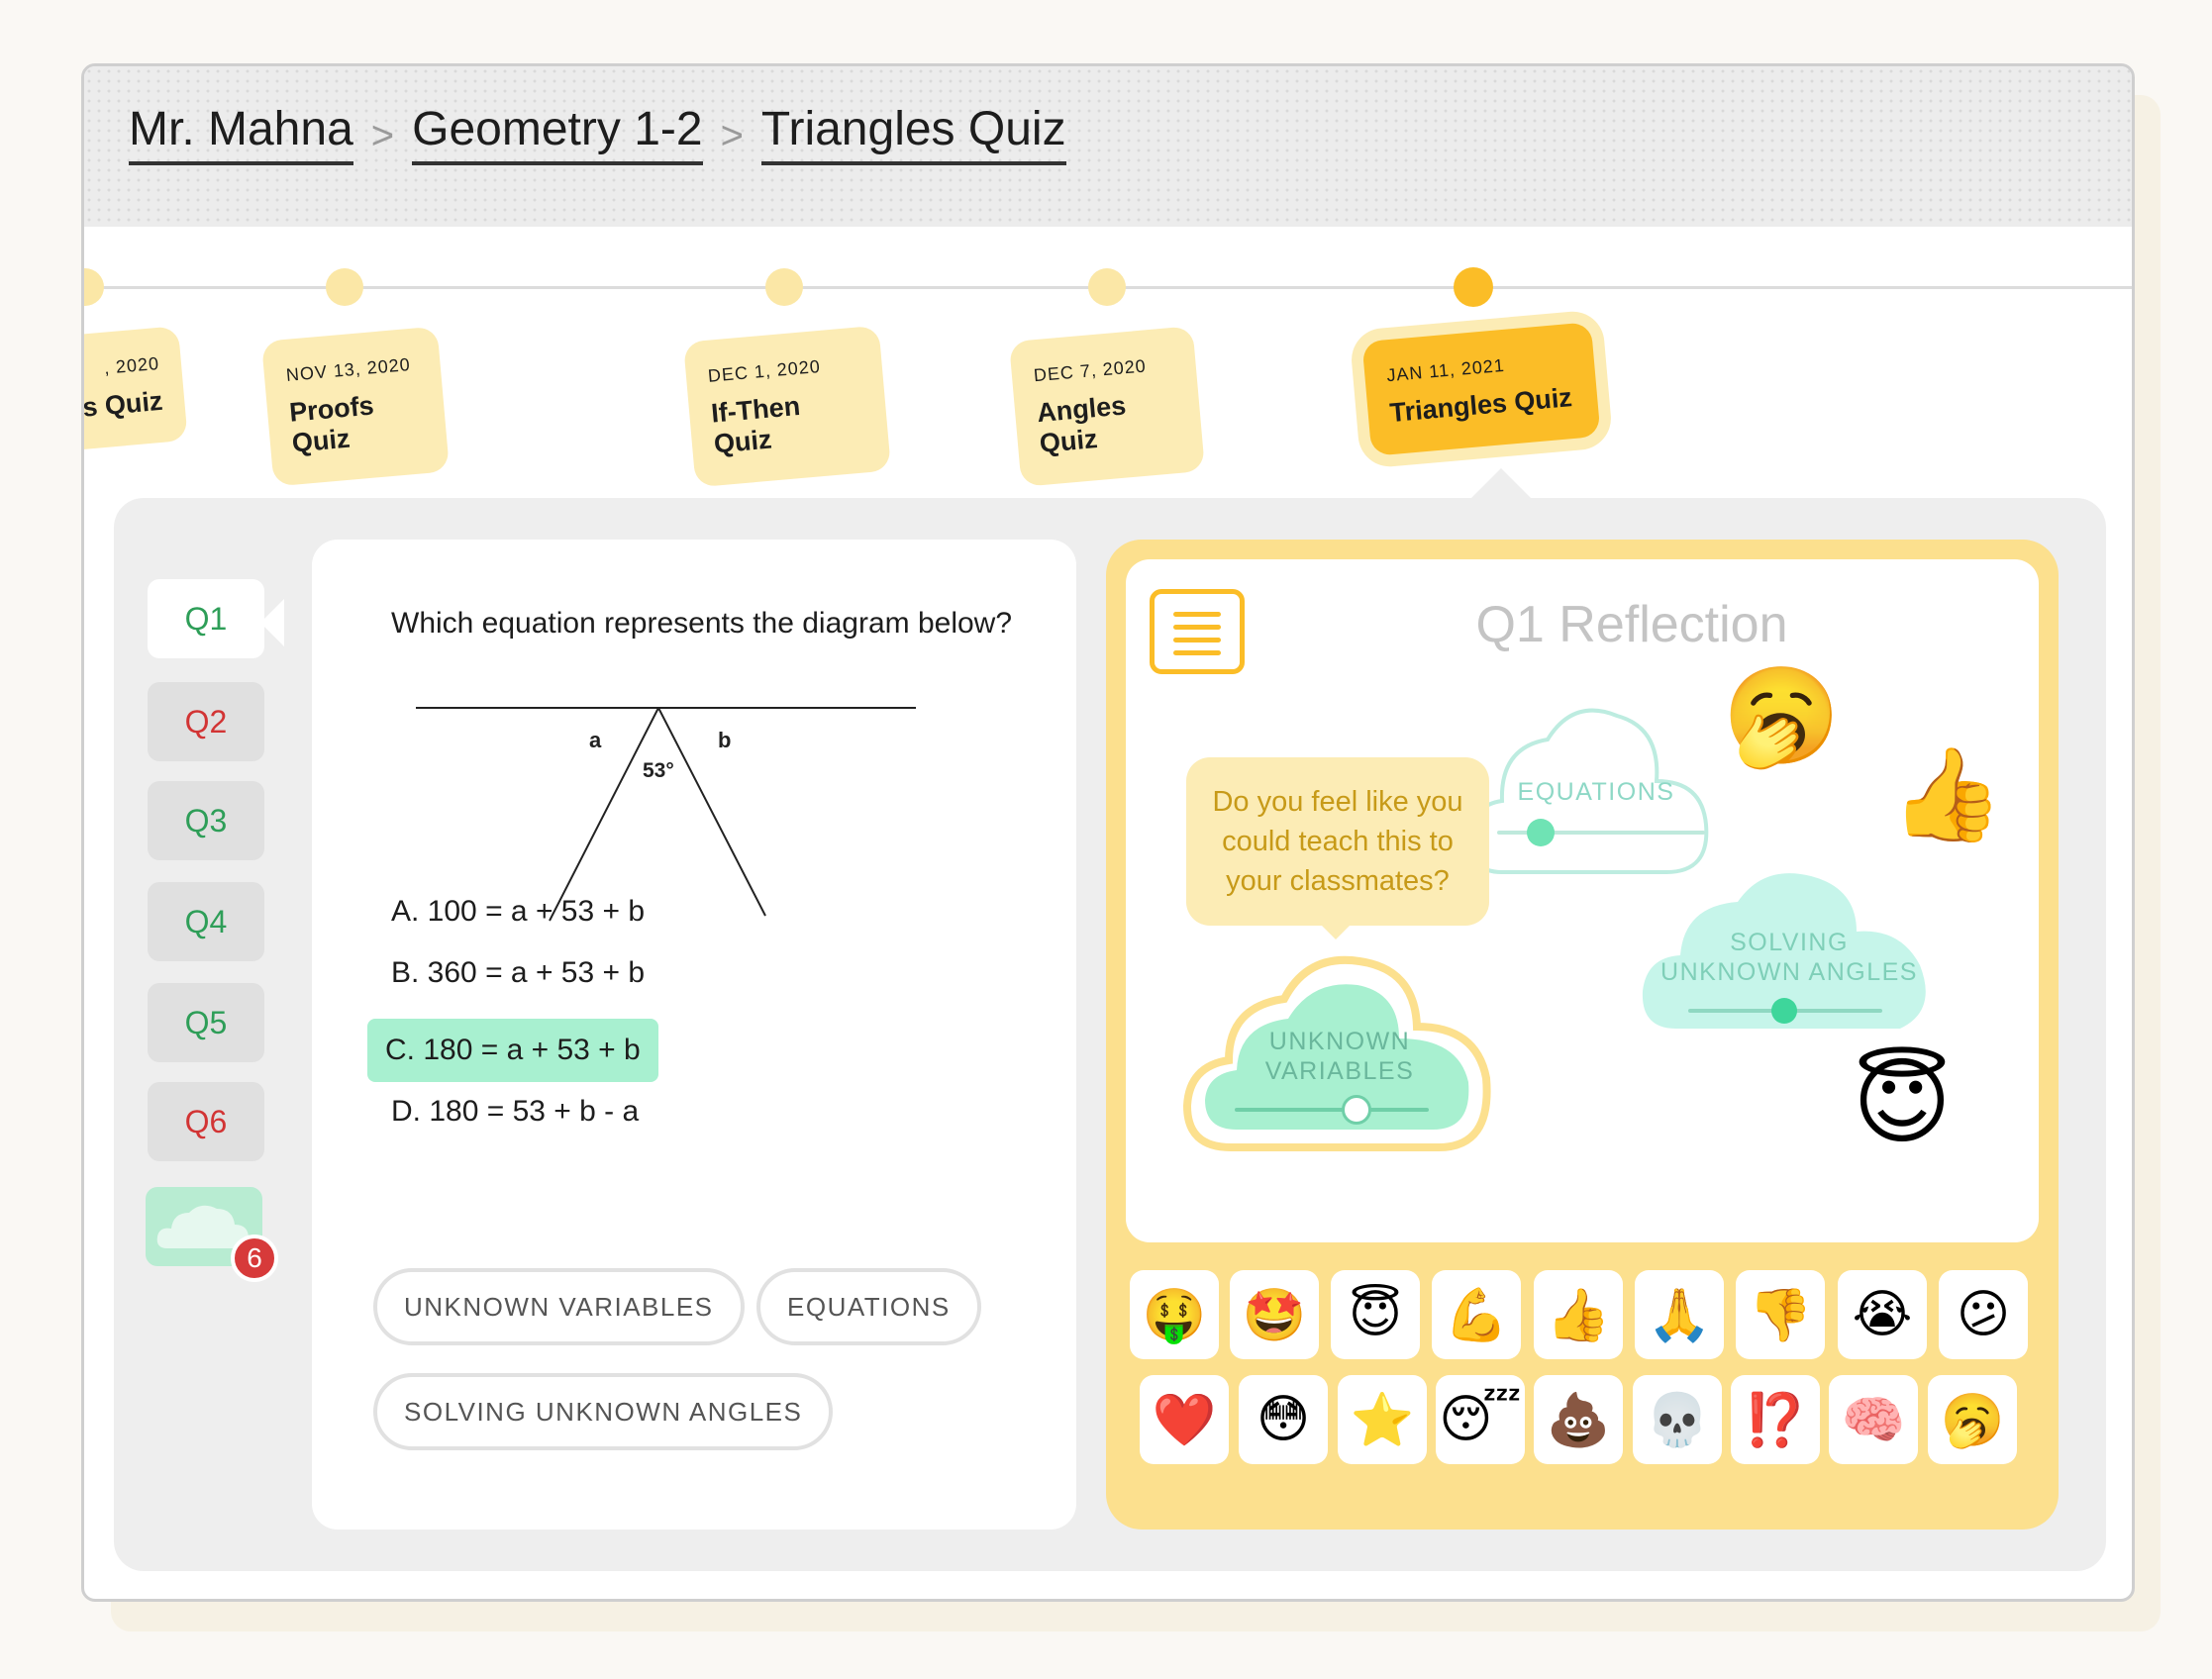 The image size is (2212, 1679). Describe the element at coordinates (1473, 287) in the screenshot. I see `timeline-dot-active` at that location.